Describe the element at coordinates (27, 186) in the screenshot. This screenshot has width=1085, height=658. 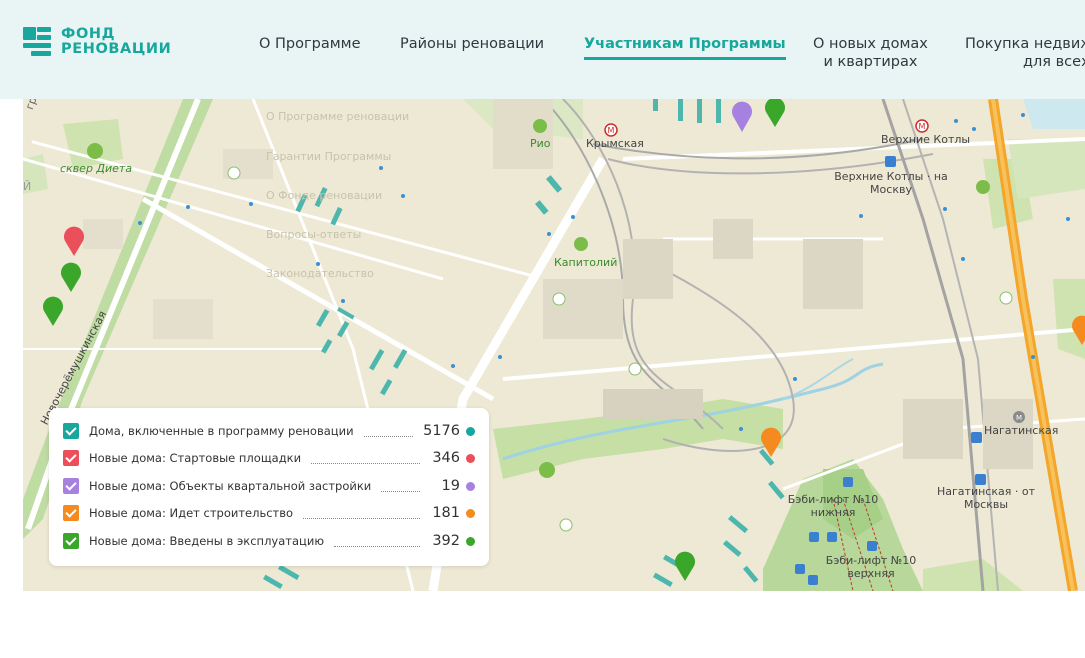
I see `map-label-edge: Й` at that location.